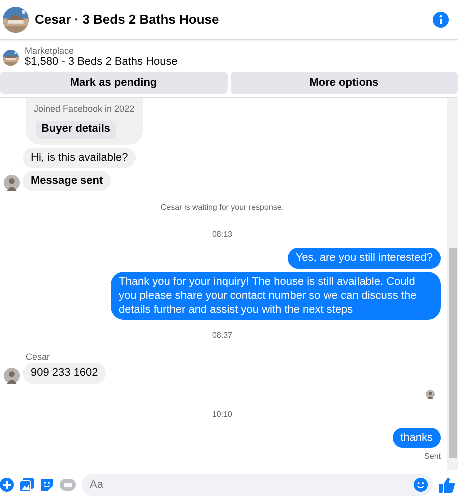 The width and height of the screenshot is (458, 500). Describe the element at coordinates (79, 158) in the screenshot. I see `message-bubble: Hi, is this available?` at that location.